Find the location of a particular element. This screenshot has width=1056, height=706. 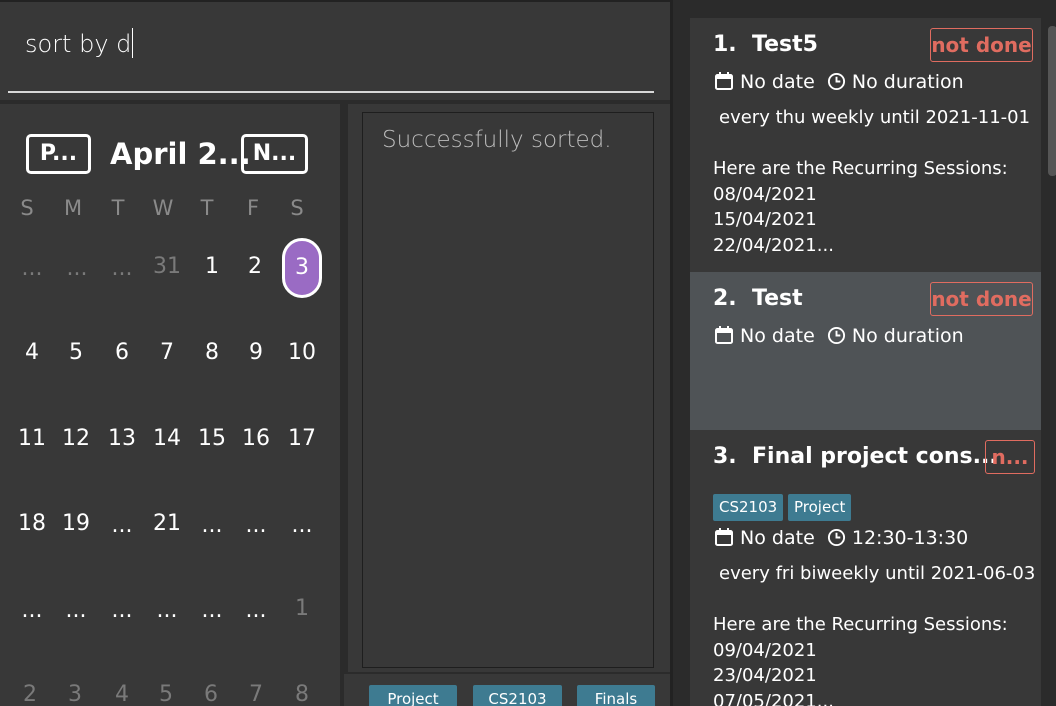

calendar-day: 14 is located at coordinates (167, 438).